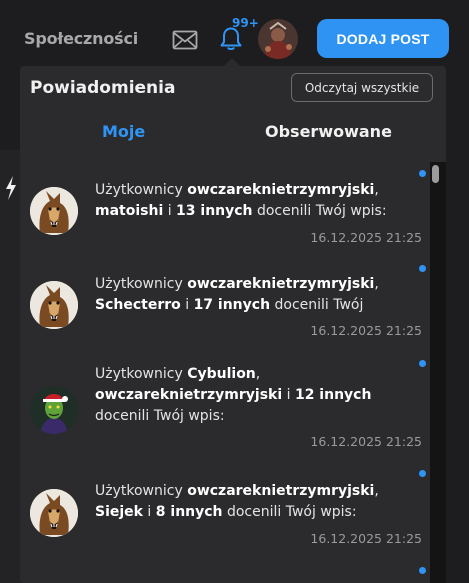 The image size is (469, 583). I want to click on user-avatar, so click(278, 39).